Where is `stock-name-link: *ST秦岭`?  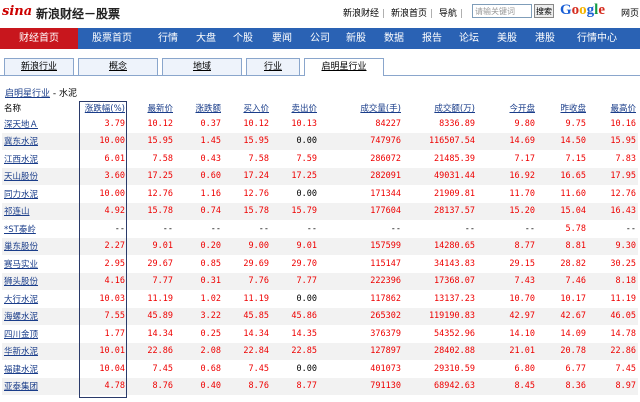 stock-name-link: *ST秦岭 is located at coordinates (40, 229).